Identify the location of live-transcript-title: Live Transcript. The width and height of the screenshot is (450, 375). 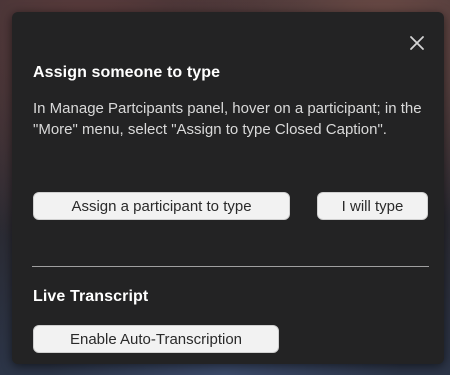
(91, 296).